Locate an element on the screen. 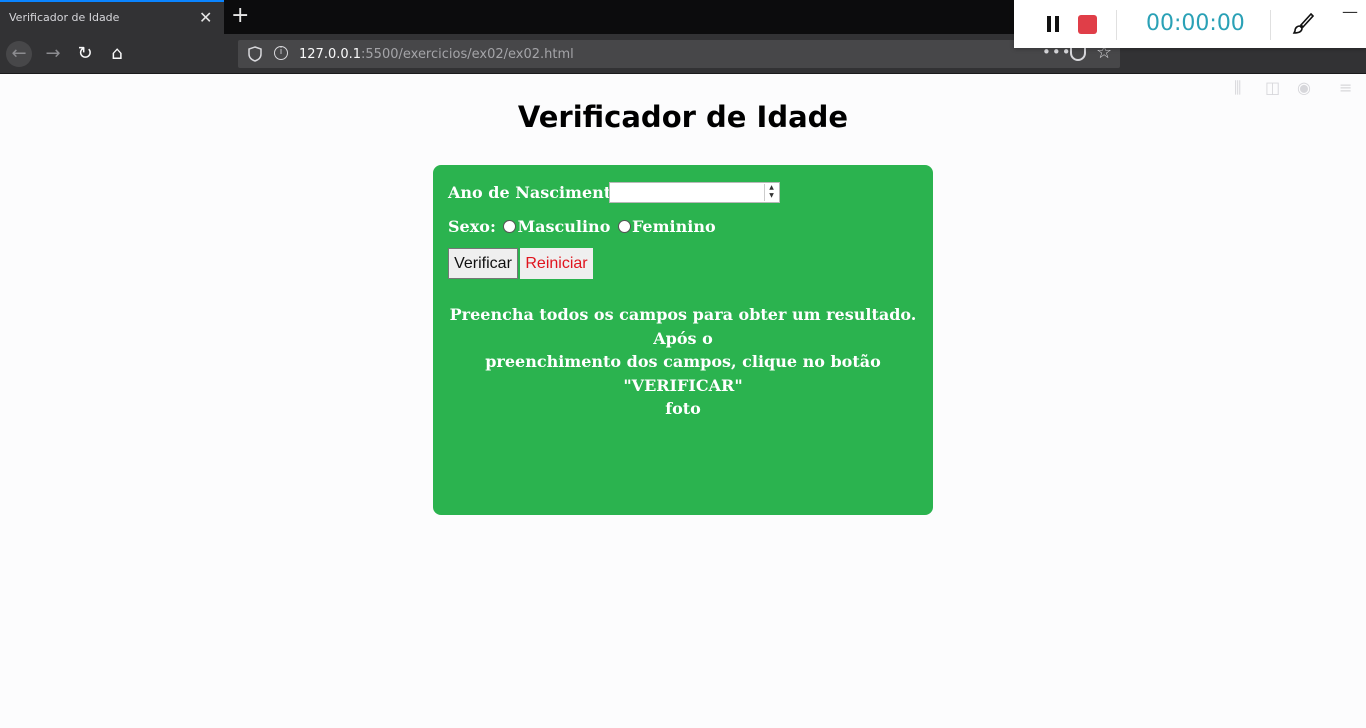  year-stepper: ▲ ▼ is located at coordinates (771, 192).